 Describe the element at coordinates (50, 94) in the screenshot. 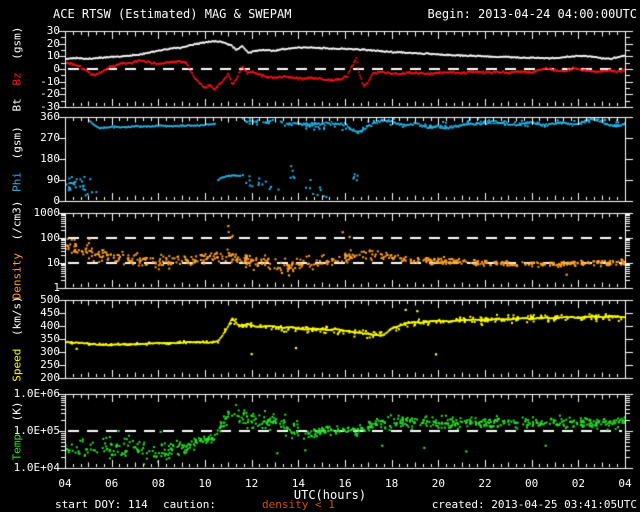

I see `y-tick-label: -20` at that location.